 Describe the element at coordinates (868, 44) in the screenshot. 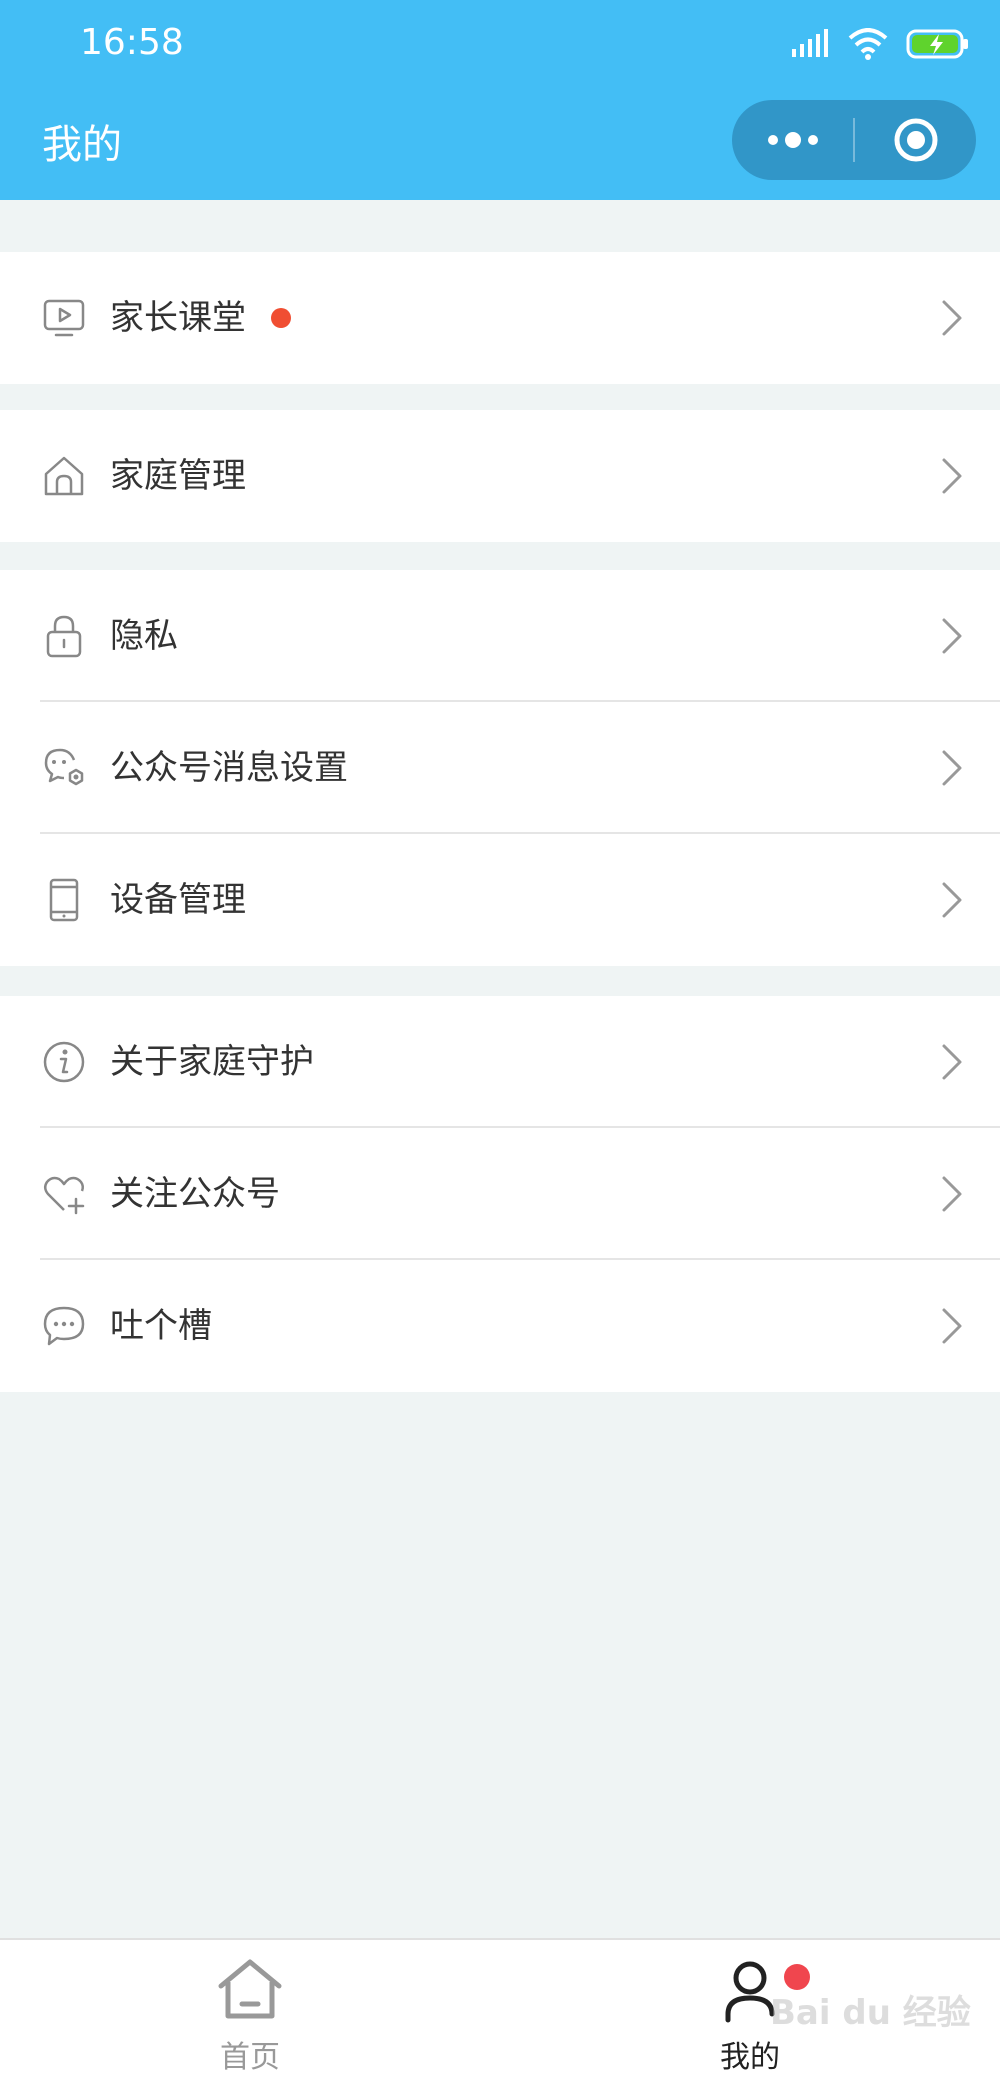

I see `wifi-icon` at that location.